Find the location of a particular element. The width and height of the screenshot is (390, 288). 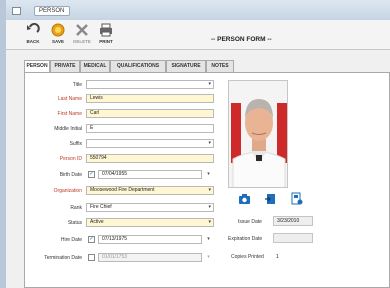

title-dropdown is located at coordinates (150, 84).